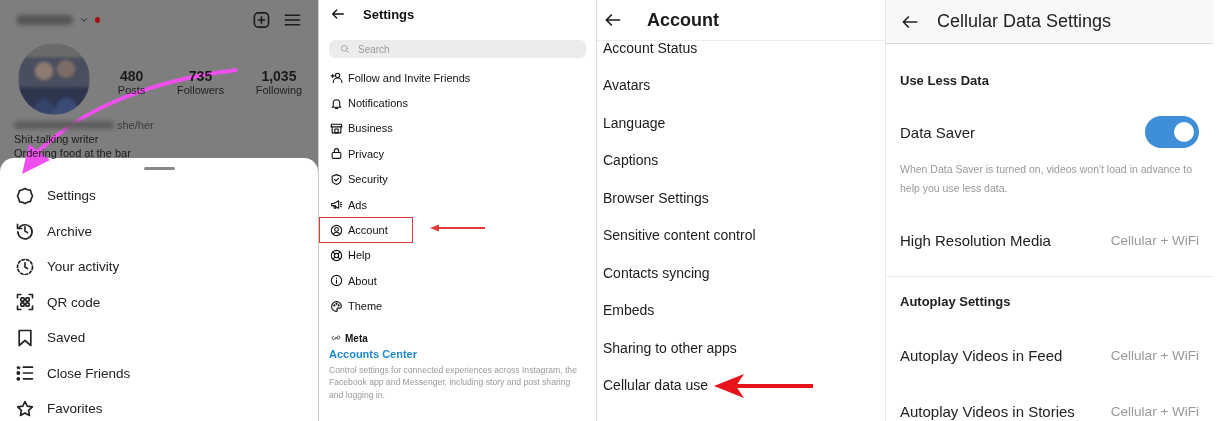 This screenshot has height=421, width=1229. I want to click on setting-label: Autoplay Videos in Stories, so click(987, 411).